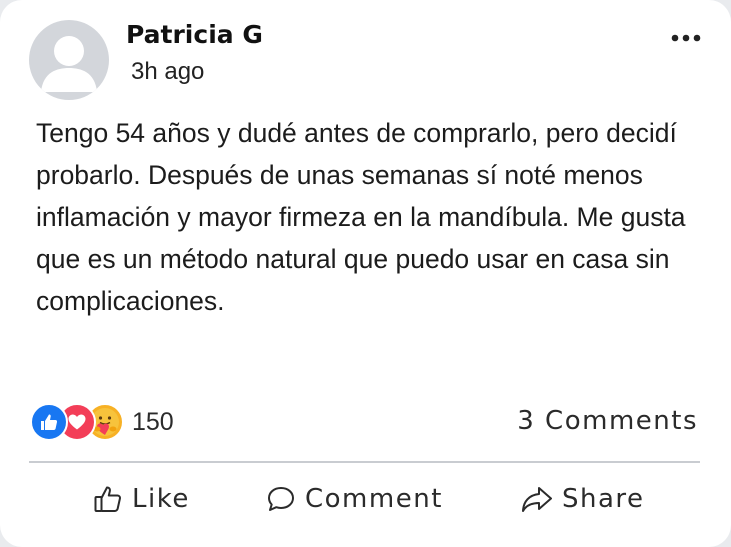 The width and height of the screenshot is (731, 547). I want to click on share-arrow-icon, so click(537, 499).